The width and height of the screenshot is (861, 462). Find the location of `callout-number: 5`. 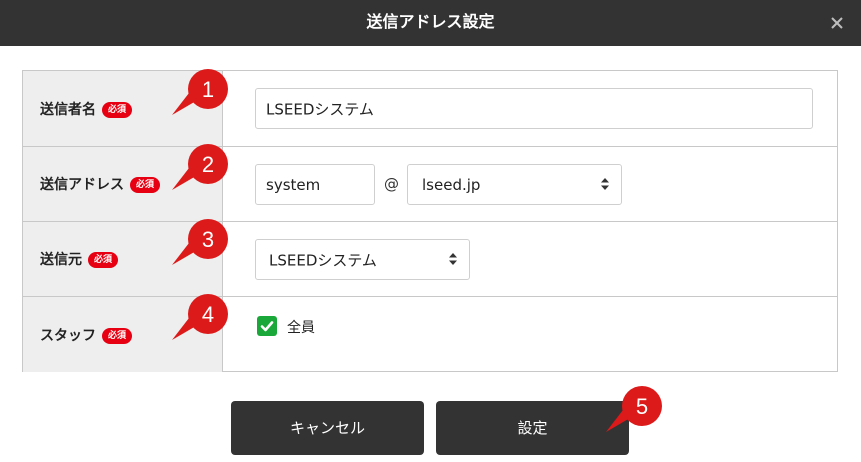

callout-number: 5 is located at coordinates (642, 406).